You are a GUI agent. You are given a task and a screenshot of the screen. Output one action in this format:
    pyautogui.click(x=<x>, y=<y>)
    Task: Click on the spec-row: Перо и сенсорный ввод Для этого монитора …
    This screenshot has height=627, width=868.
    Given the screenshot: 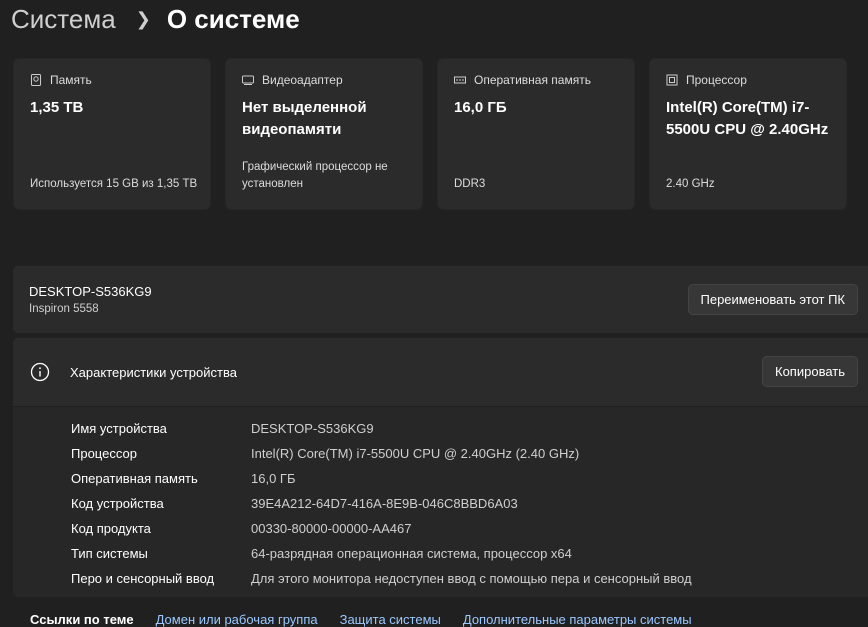 What is the action you would take?
    pyautogui.click(x=381, y=578)
    